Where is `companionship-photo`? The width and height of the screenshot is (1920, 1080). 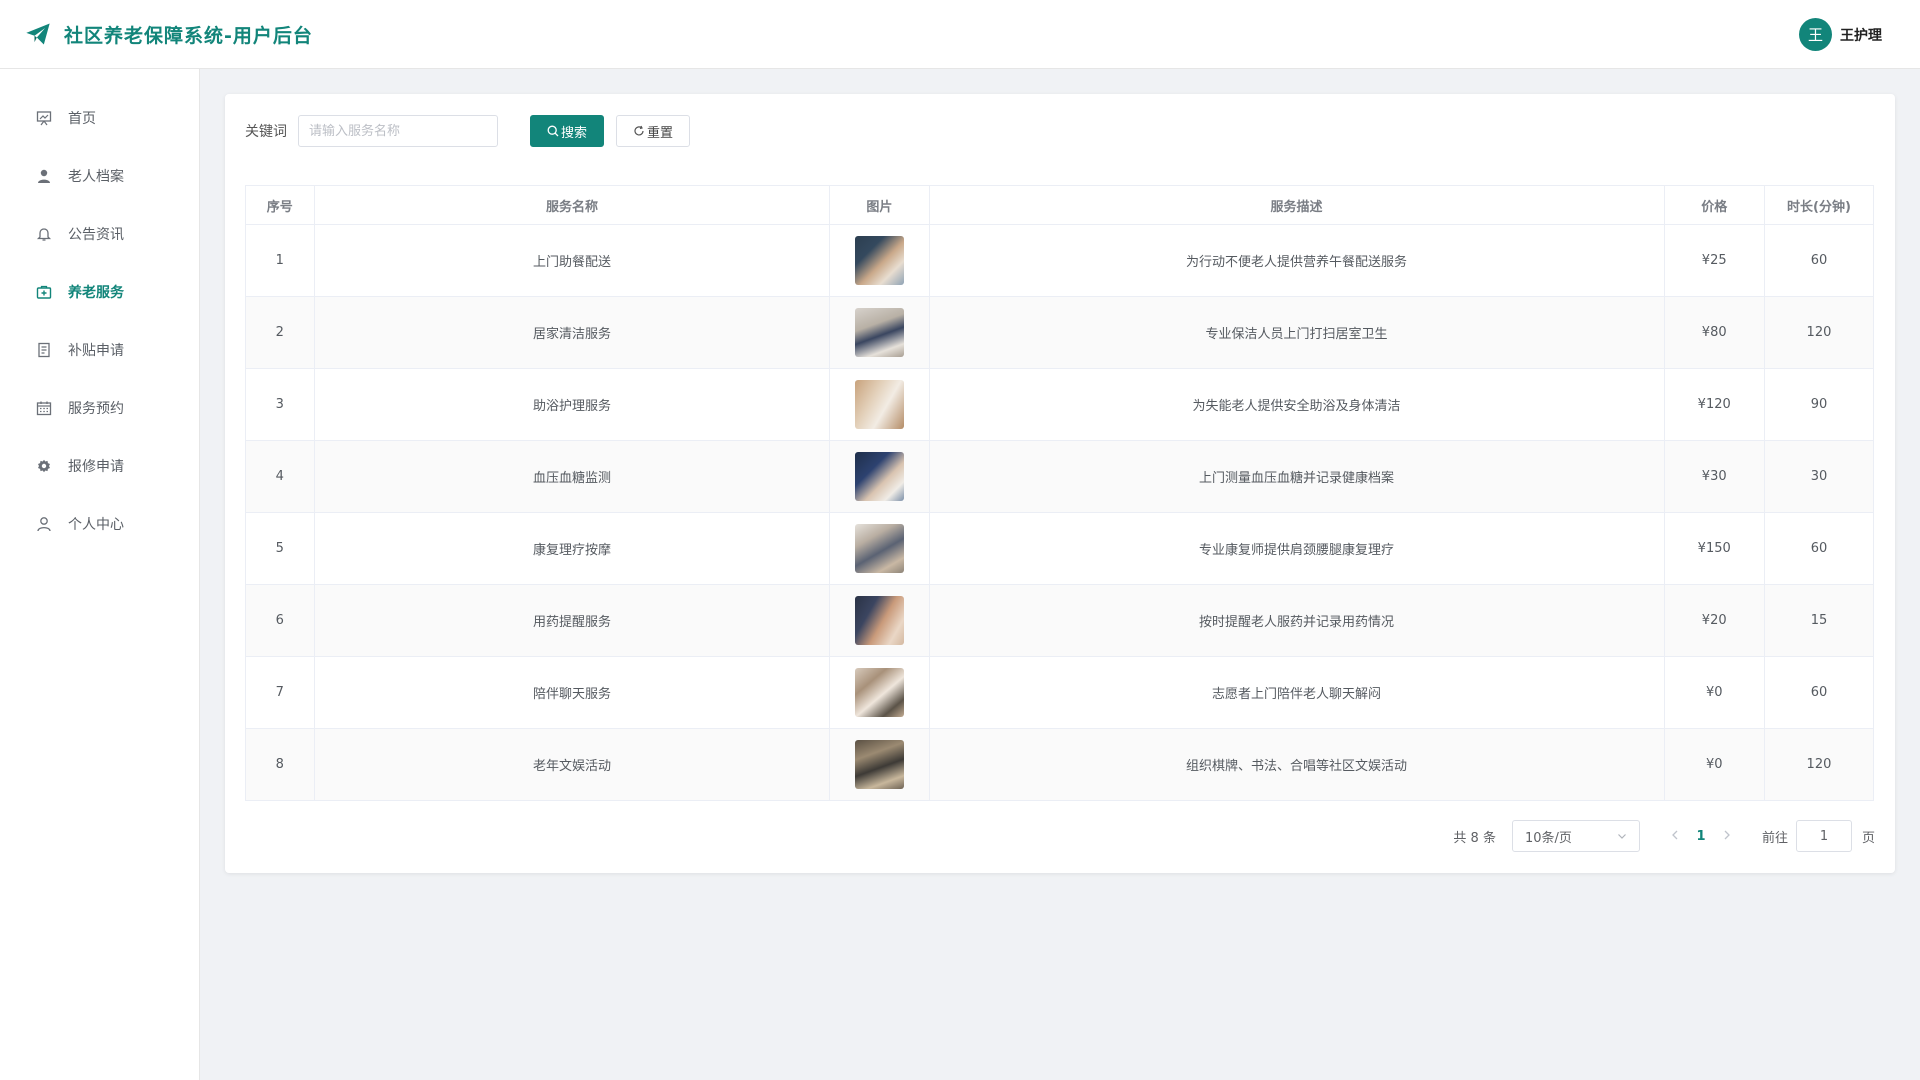 companionship-photo is located at coordinates (879, 692).